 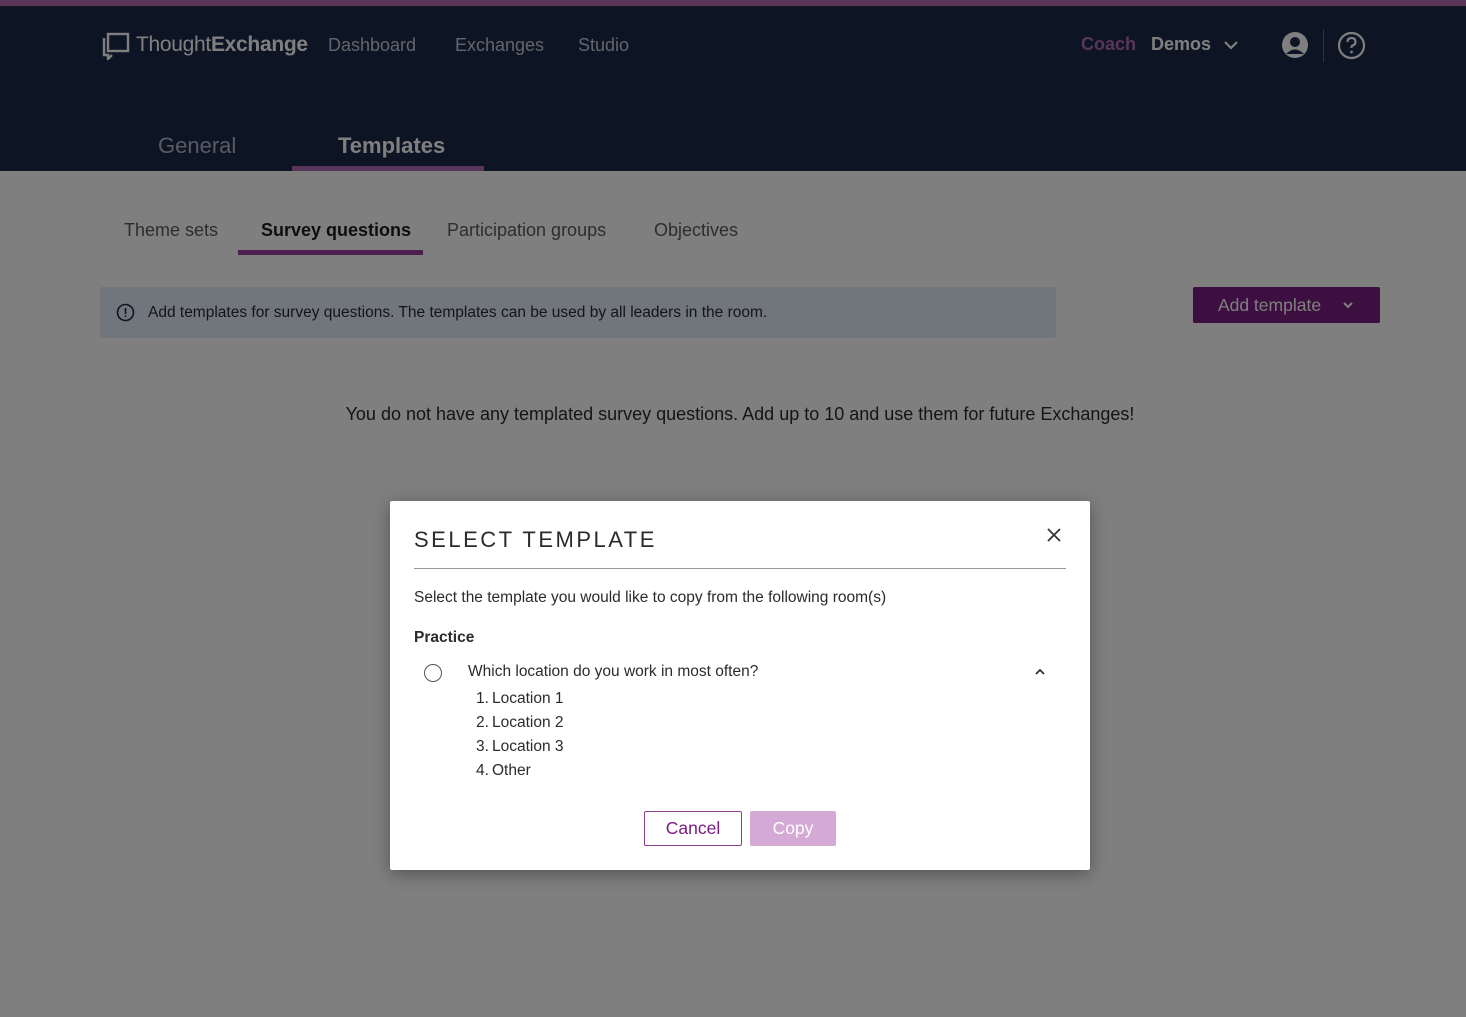 I want to click on list-item: 4. Other, so click(x=503, y=770).